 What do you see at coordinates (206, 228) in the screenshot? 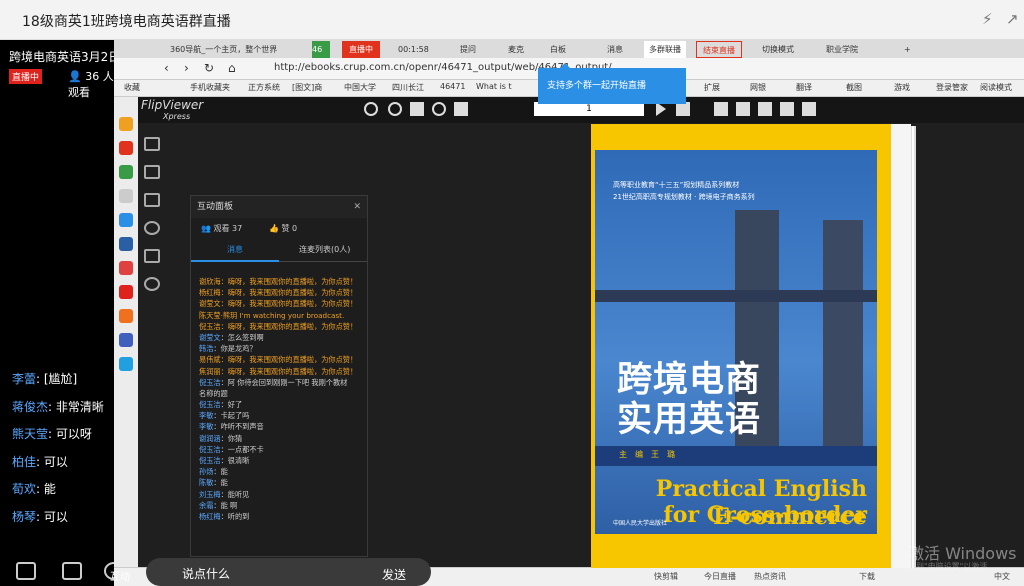
I see `views-icon: 👥` at bounding box center [206, 228].